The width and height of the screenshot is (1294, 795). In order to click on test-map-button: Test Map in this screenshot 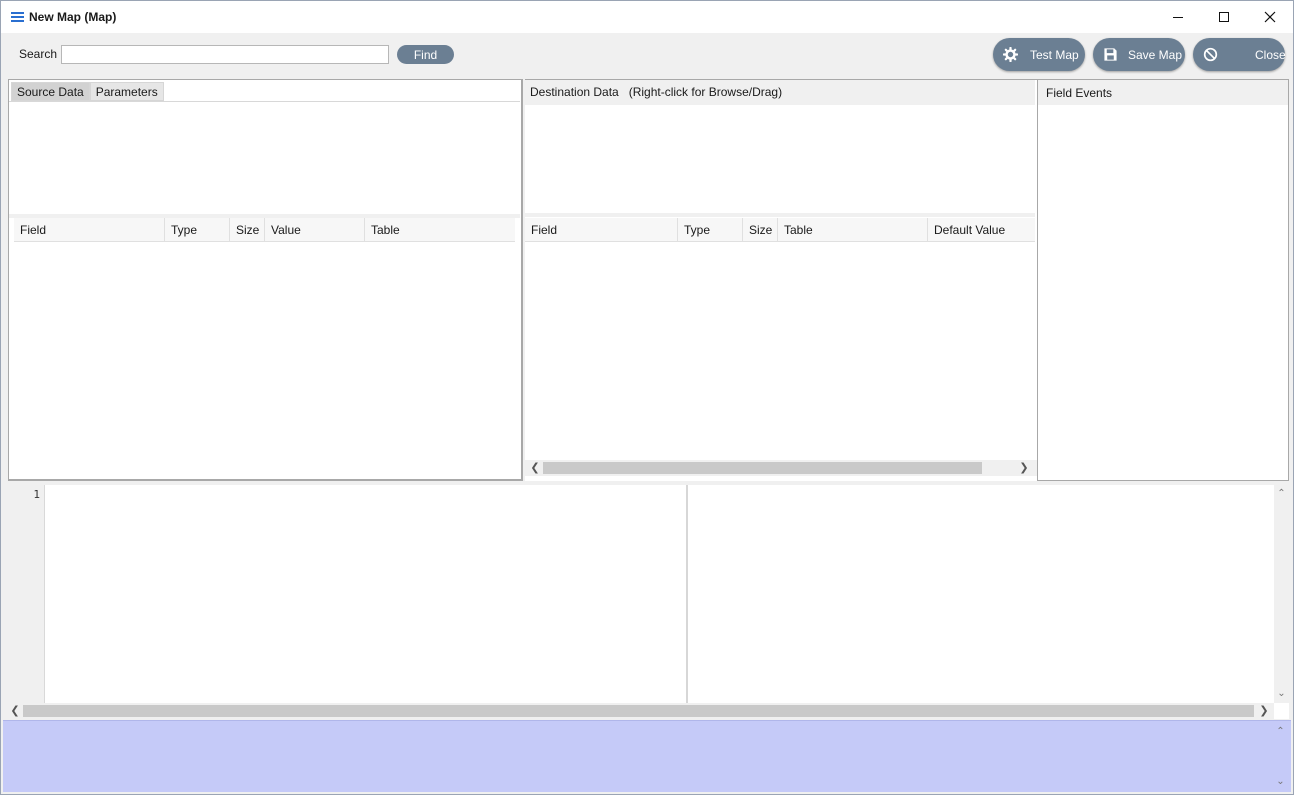, I will do `click(1039, 54)`.